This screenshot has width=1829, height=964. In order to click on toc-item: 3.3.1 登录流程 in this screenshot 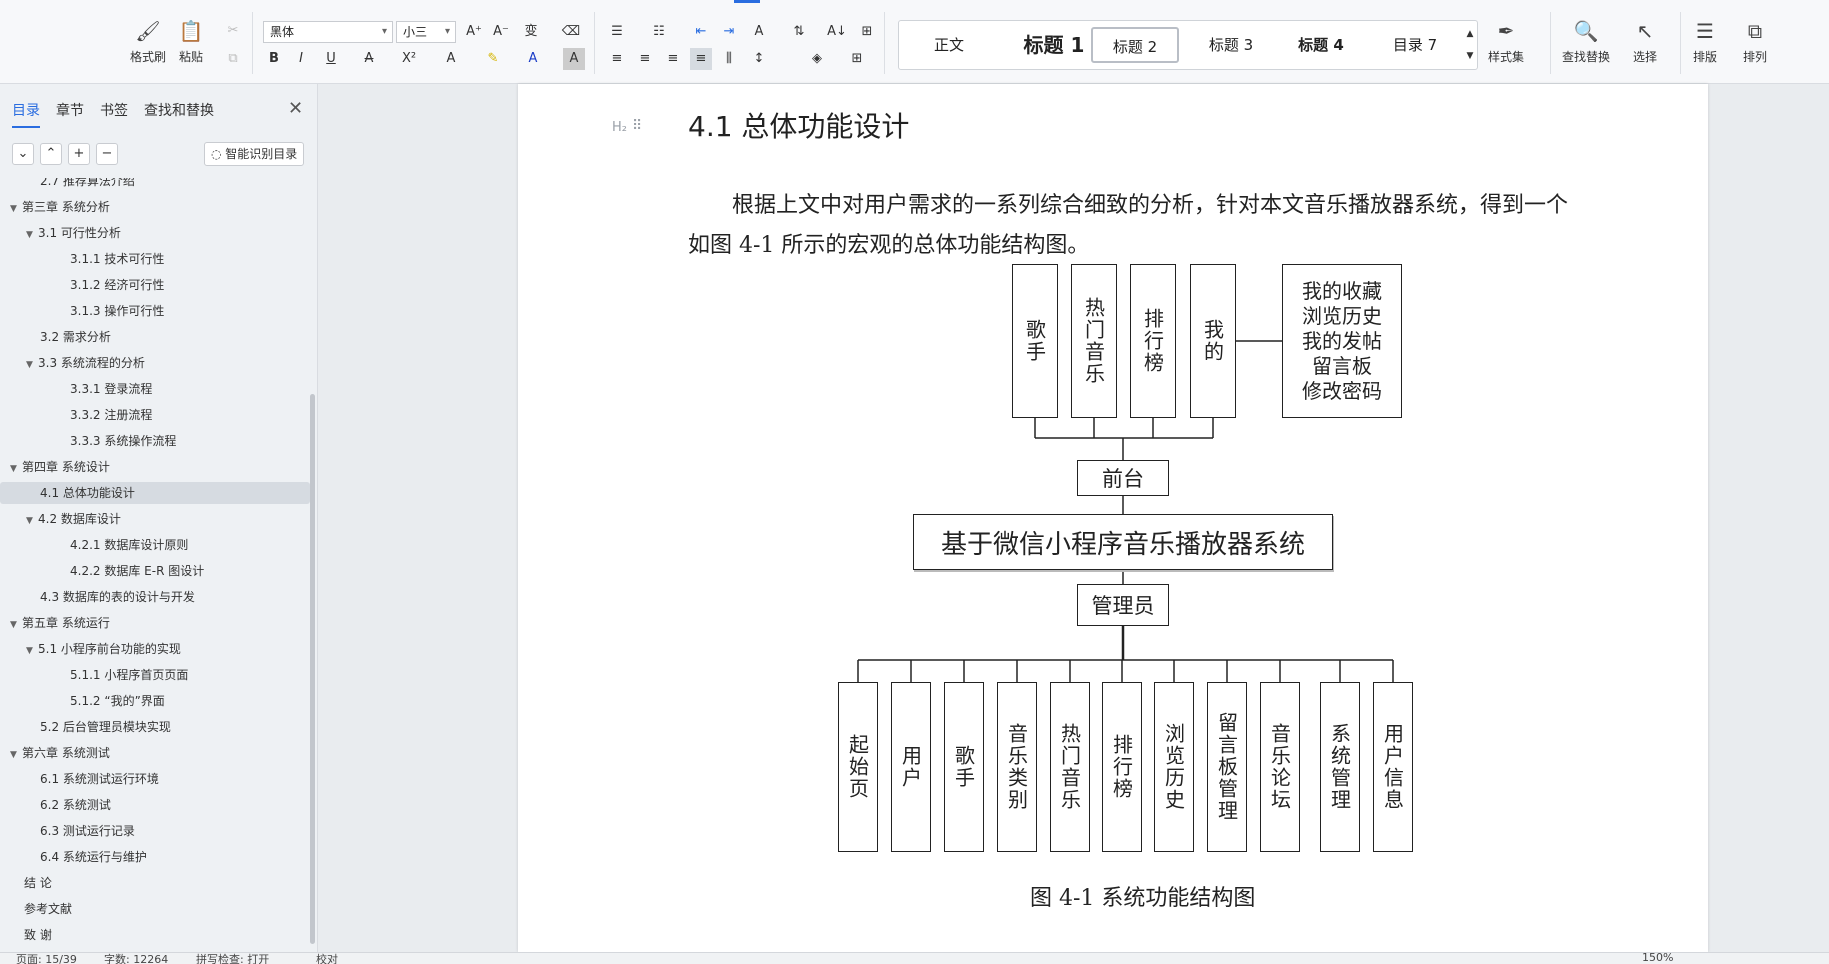, I will do `click(155, 389)`.